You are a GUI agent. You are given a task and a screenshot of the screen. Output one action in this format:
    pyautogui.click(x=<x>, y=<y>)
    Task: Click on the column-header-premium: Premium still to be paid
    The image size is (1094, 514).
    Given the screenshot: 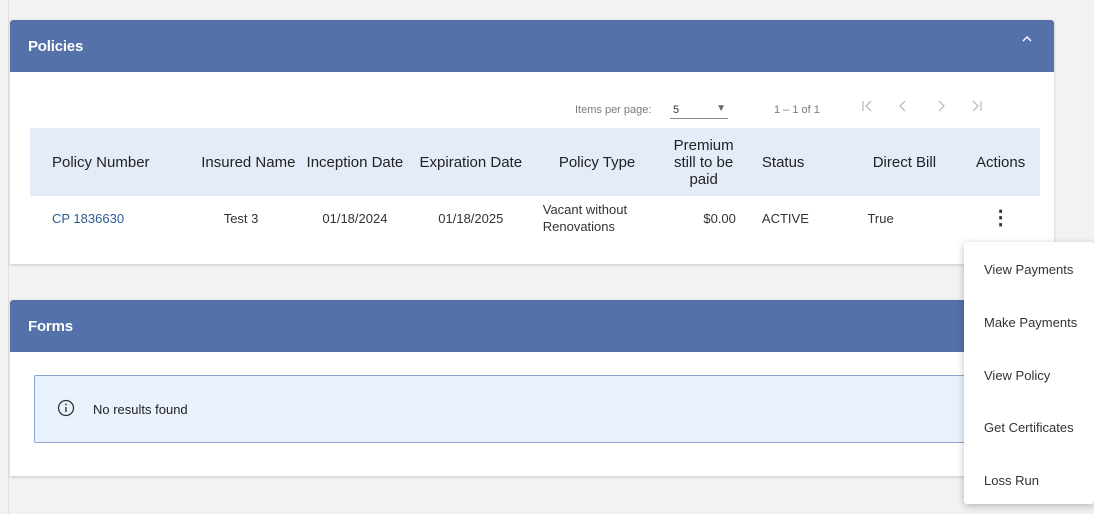 What is the action you would take?
    pyautogui.click(x=703, y=162)
    